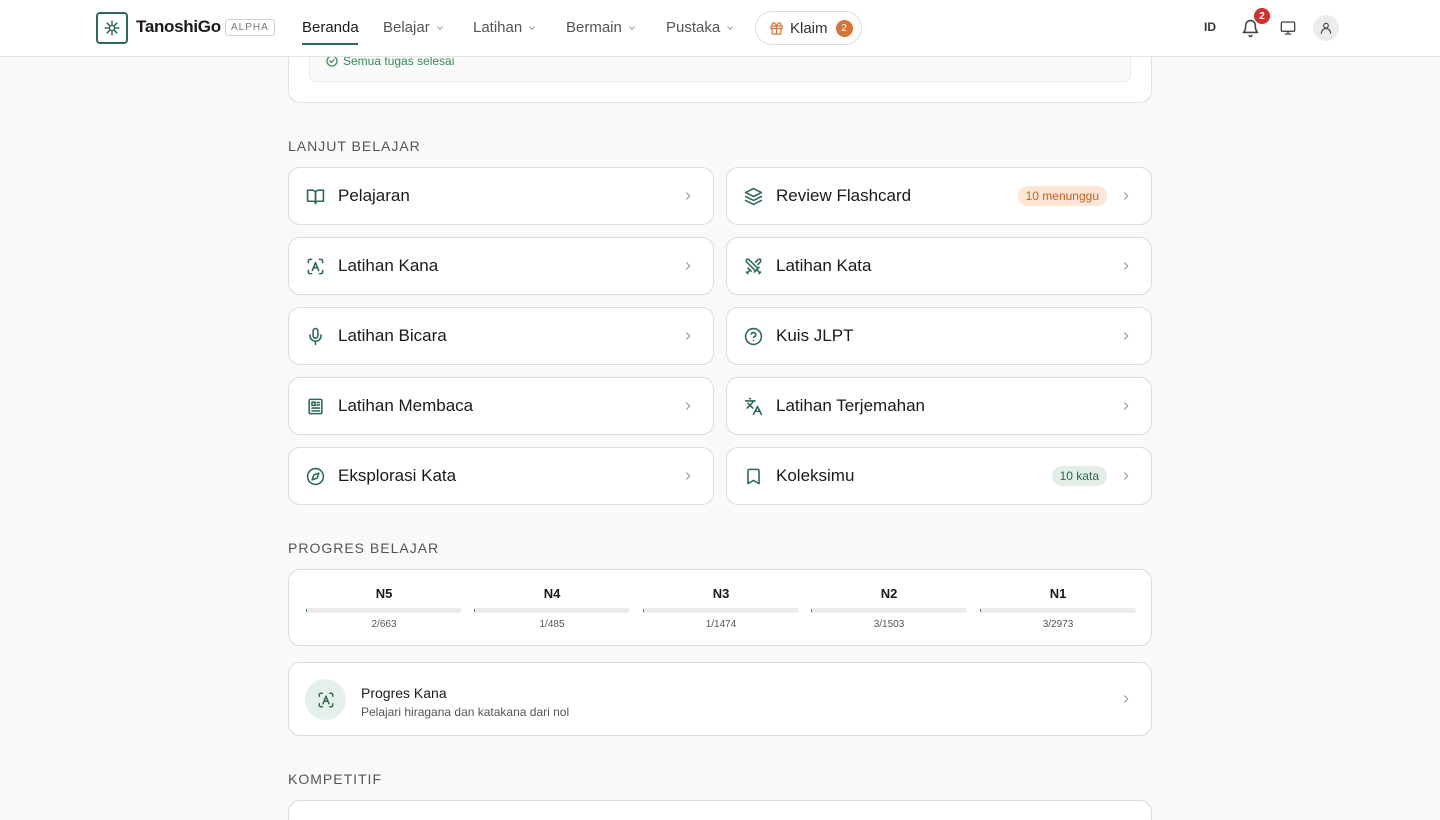  I want to click on monitor-icon, so click(1288, 28).